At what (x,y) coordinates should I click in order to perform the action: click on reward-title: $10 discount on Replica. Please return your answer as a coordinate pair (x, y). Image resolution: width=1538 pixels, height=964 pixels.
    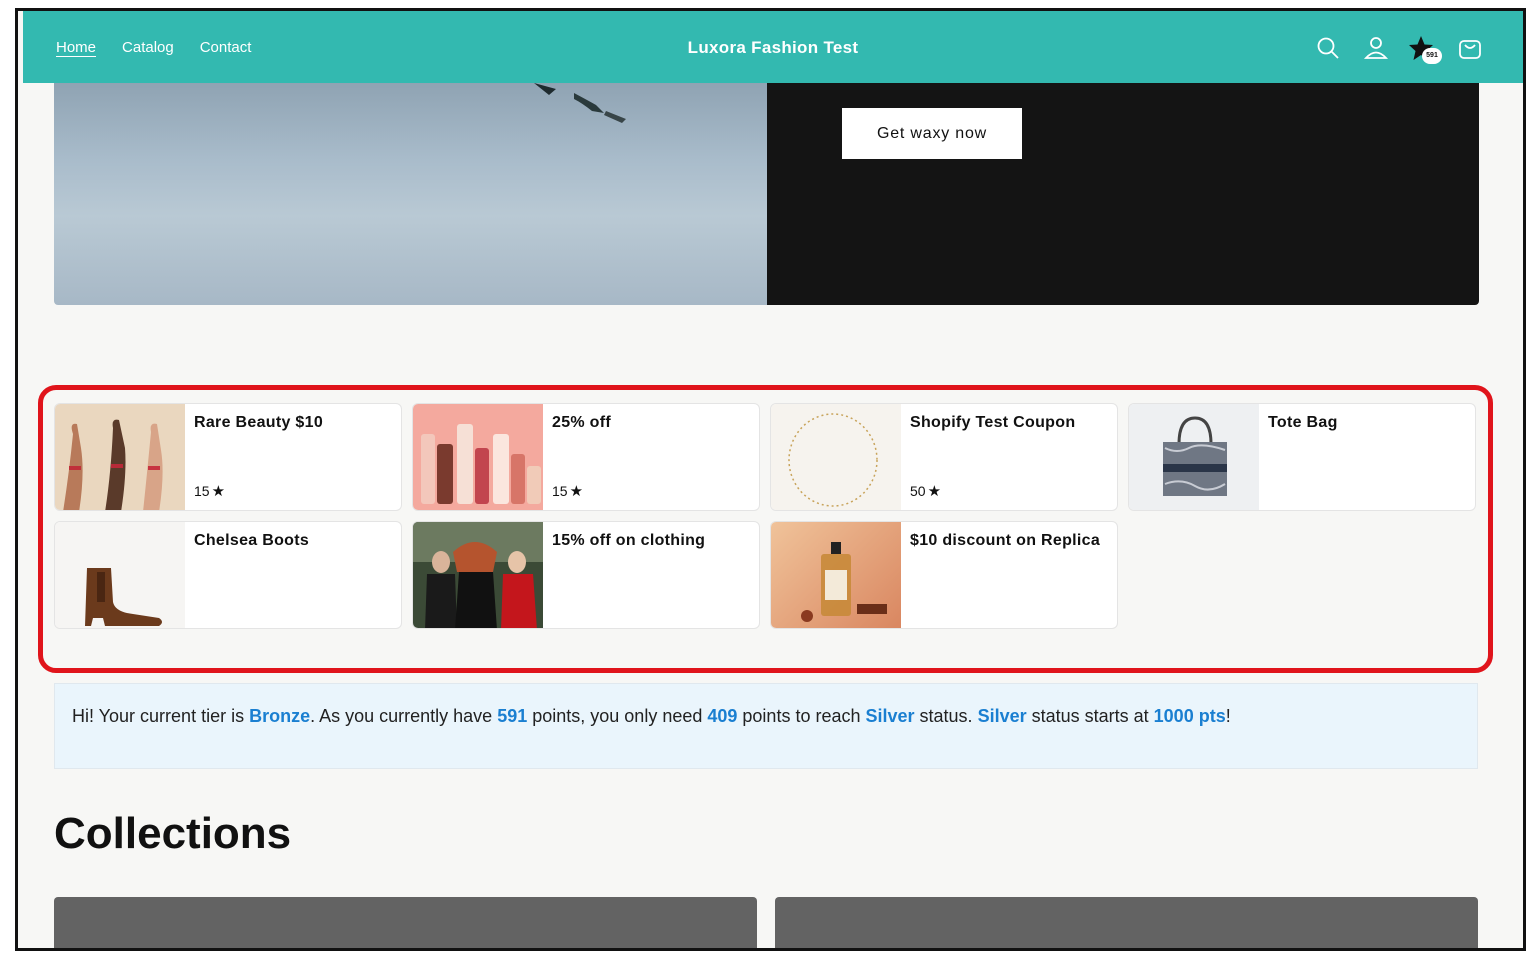
    Looking at the image, I should click on (1005, 540).